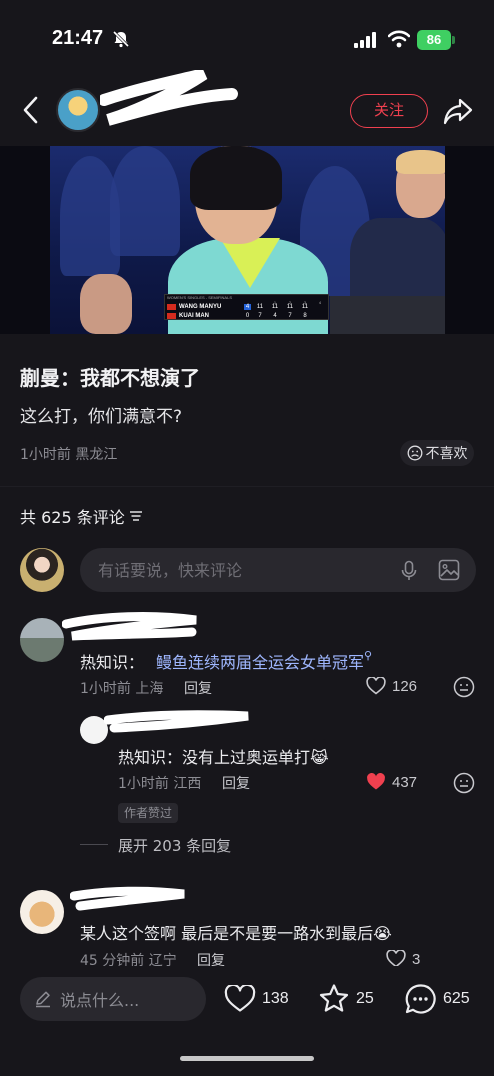  What do you see at coordinates (145, 201) in the screenshot?
I see `crowd-figure` at bounding box center [145, 201].